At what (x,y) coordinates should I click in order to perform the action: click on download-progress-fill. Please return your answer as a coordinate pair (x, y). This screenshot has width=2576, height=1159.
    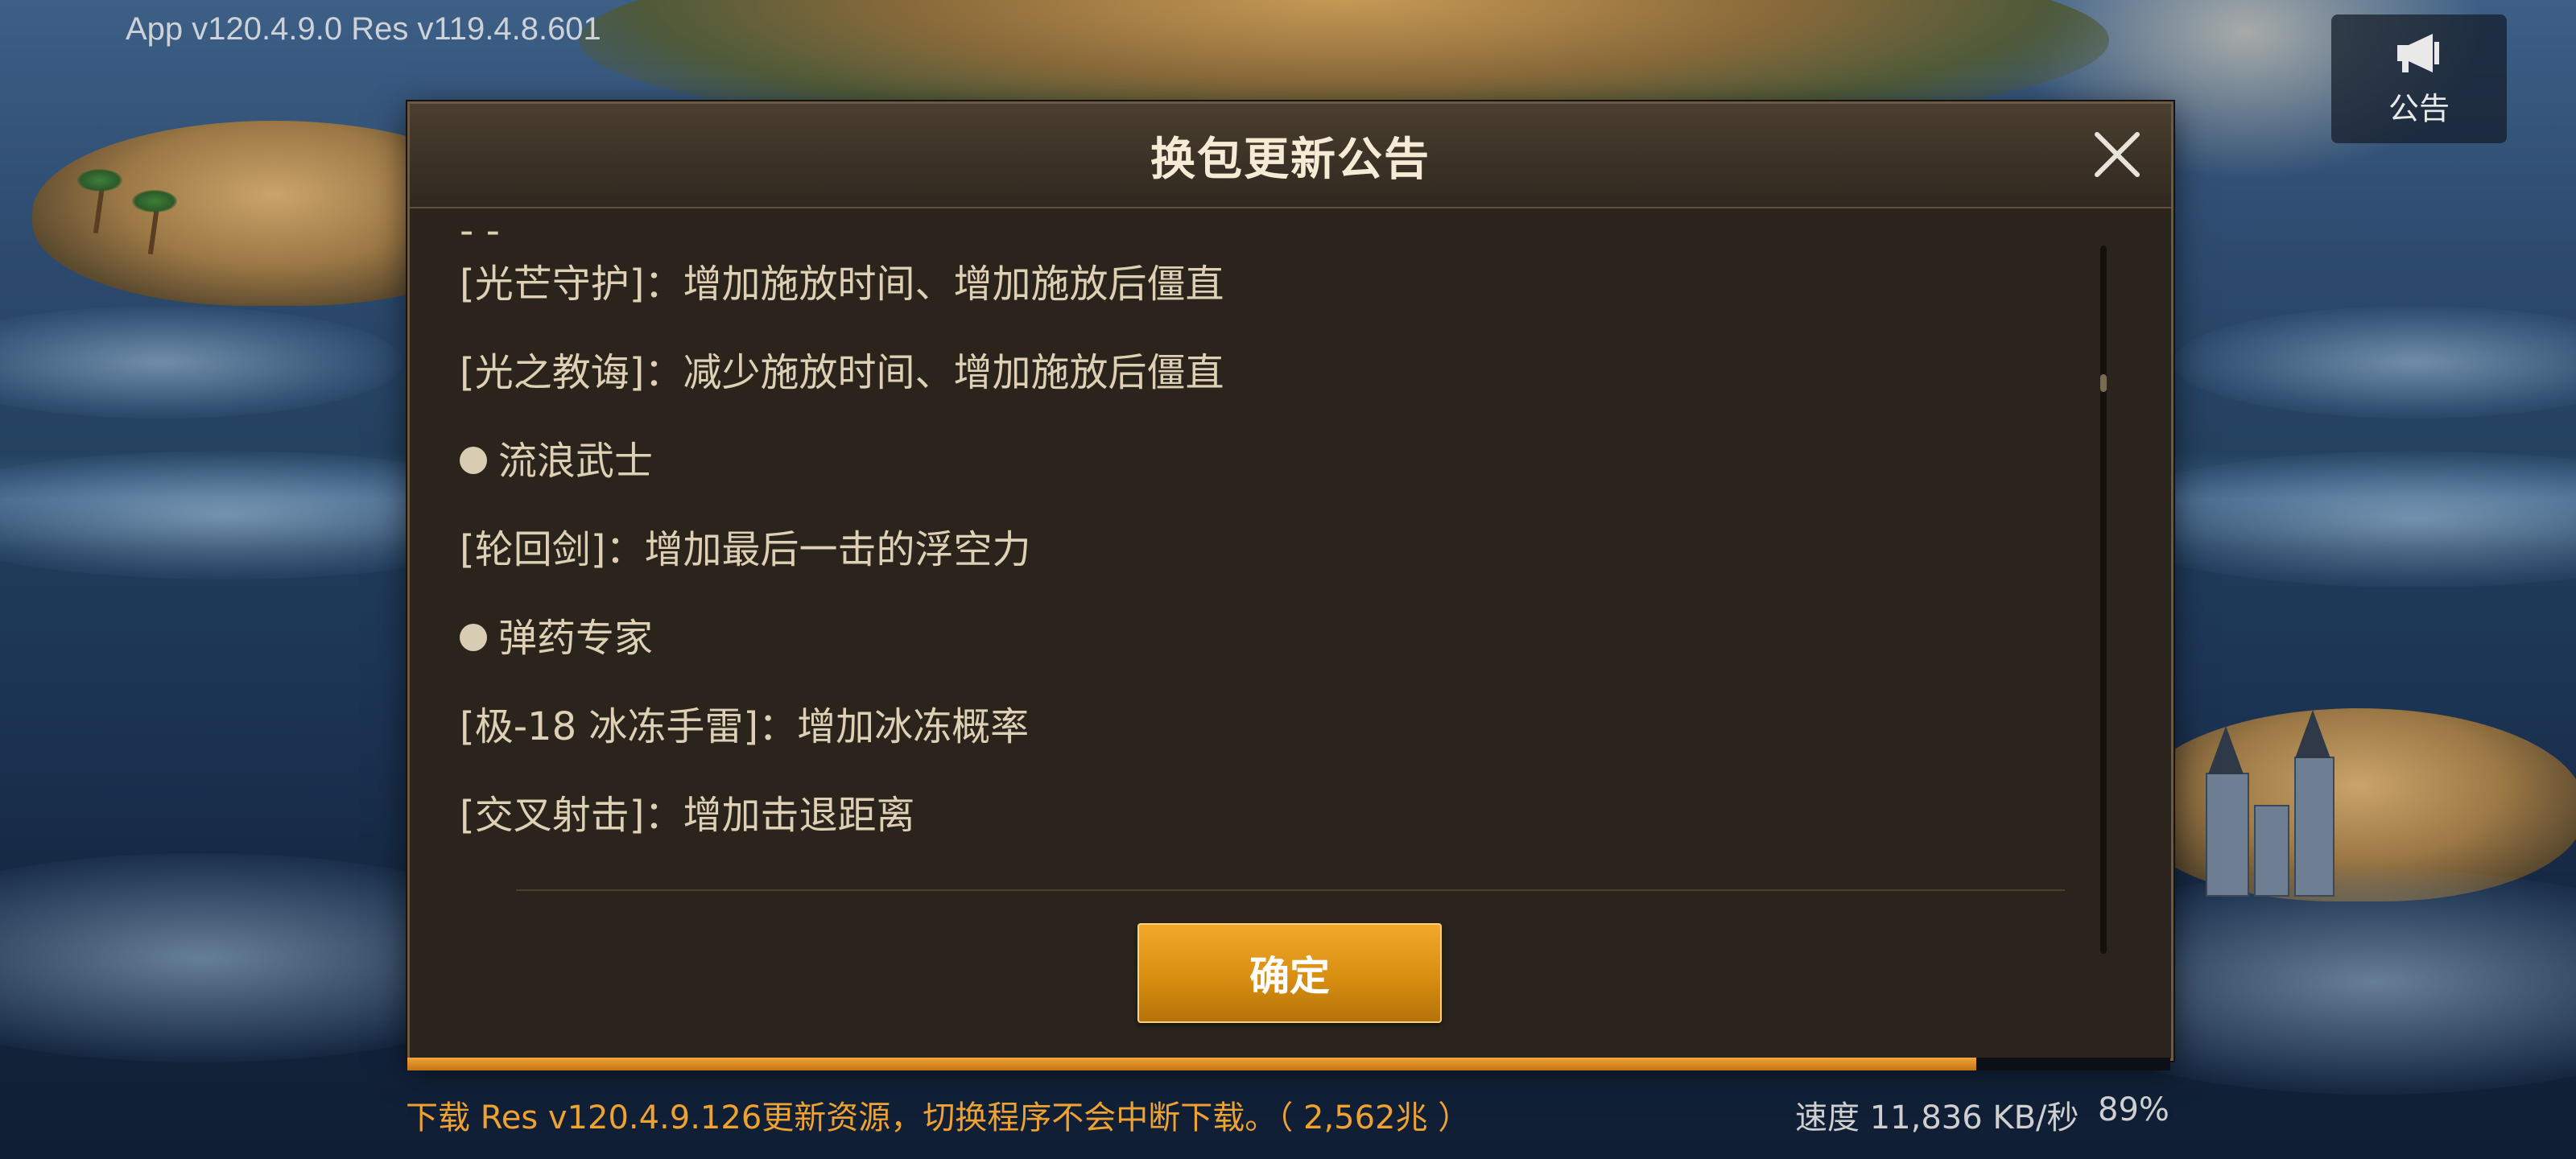
    Looking at the image, I should click on (1192, 1064).